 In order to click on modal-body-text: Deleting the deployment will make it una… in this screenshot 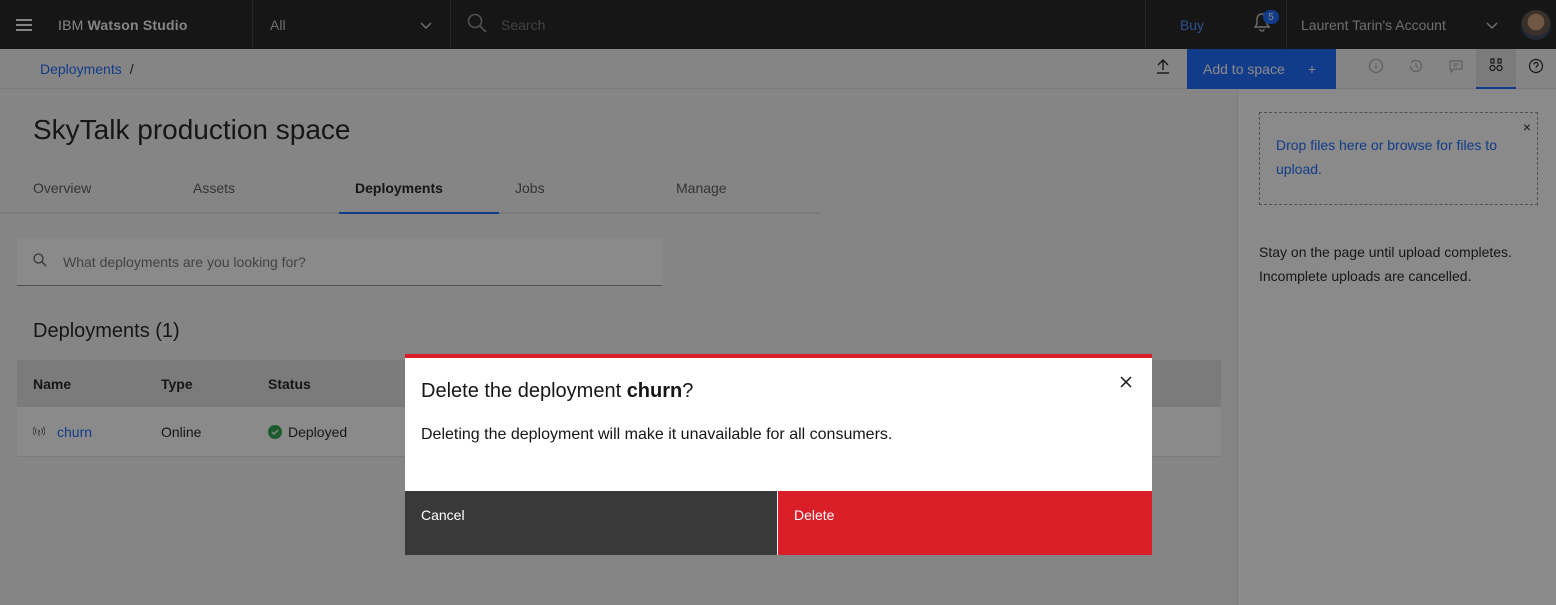, I will do `click(657, 434)`.